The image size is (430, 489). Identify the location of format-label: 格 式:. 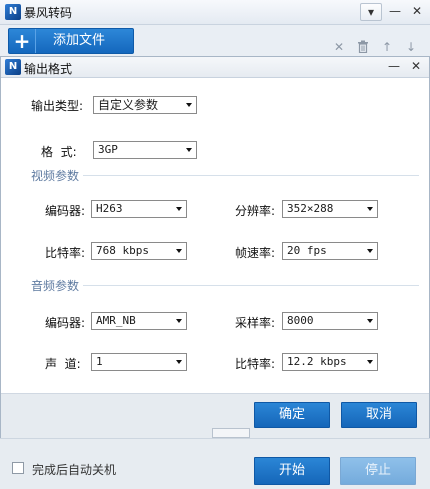
(59, 152).